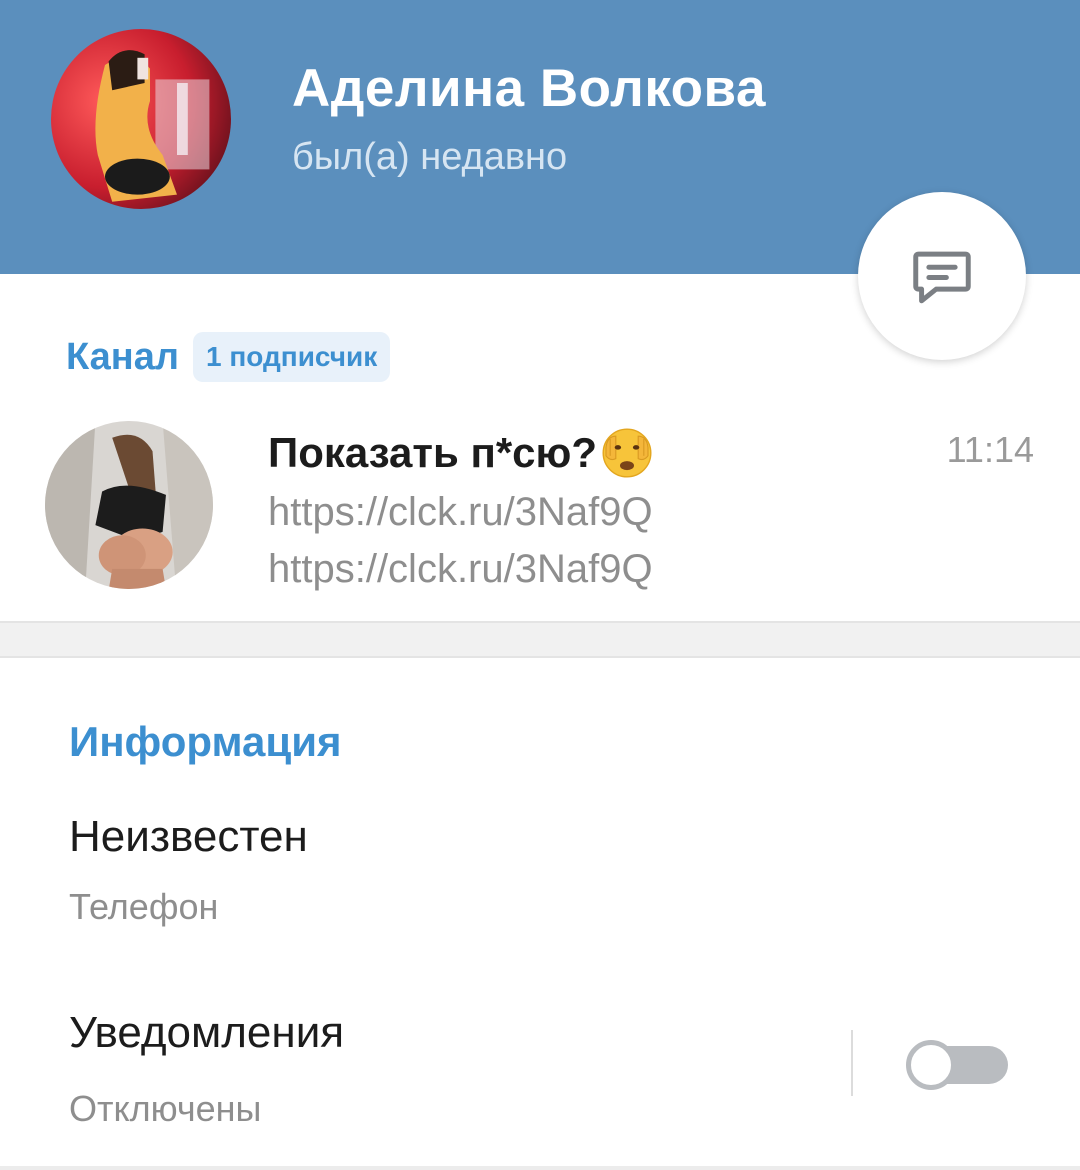 The width and height of the screenshot is (1080, 1170). I want to click on message-icon, so click(942, 277).